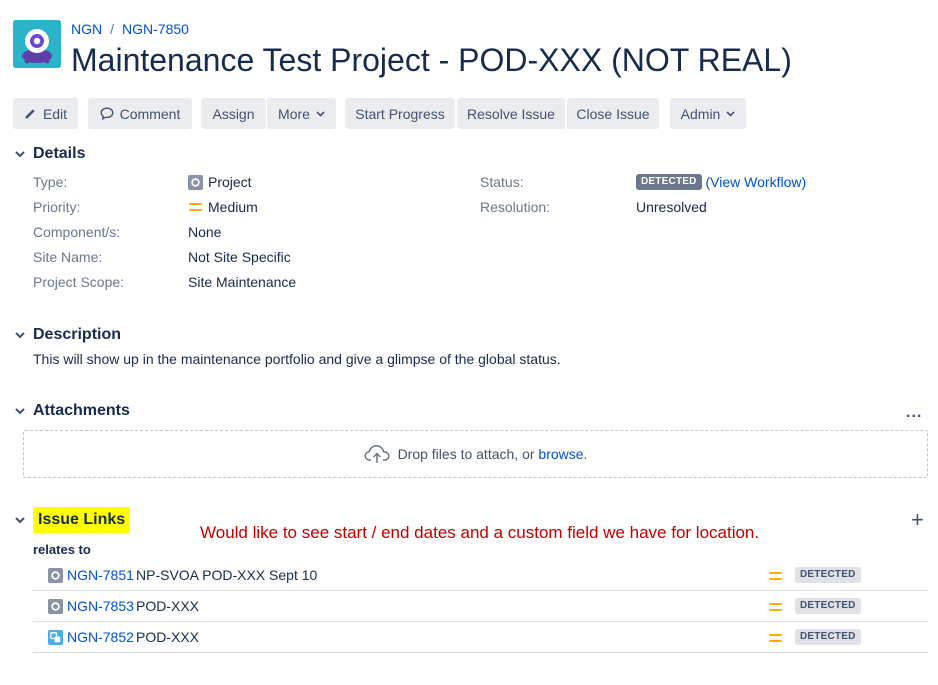 The image size is (938, 685). I want to click on assign-button-label: Assign, so click(233, 113).